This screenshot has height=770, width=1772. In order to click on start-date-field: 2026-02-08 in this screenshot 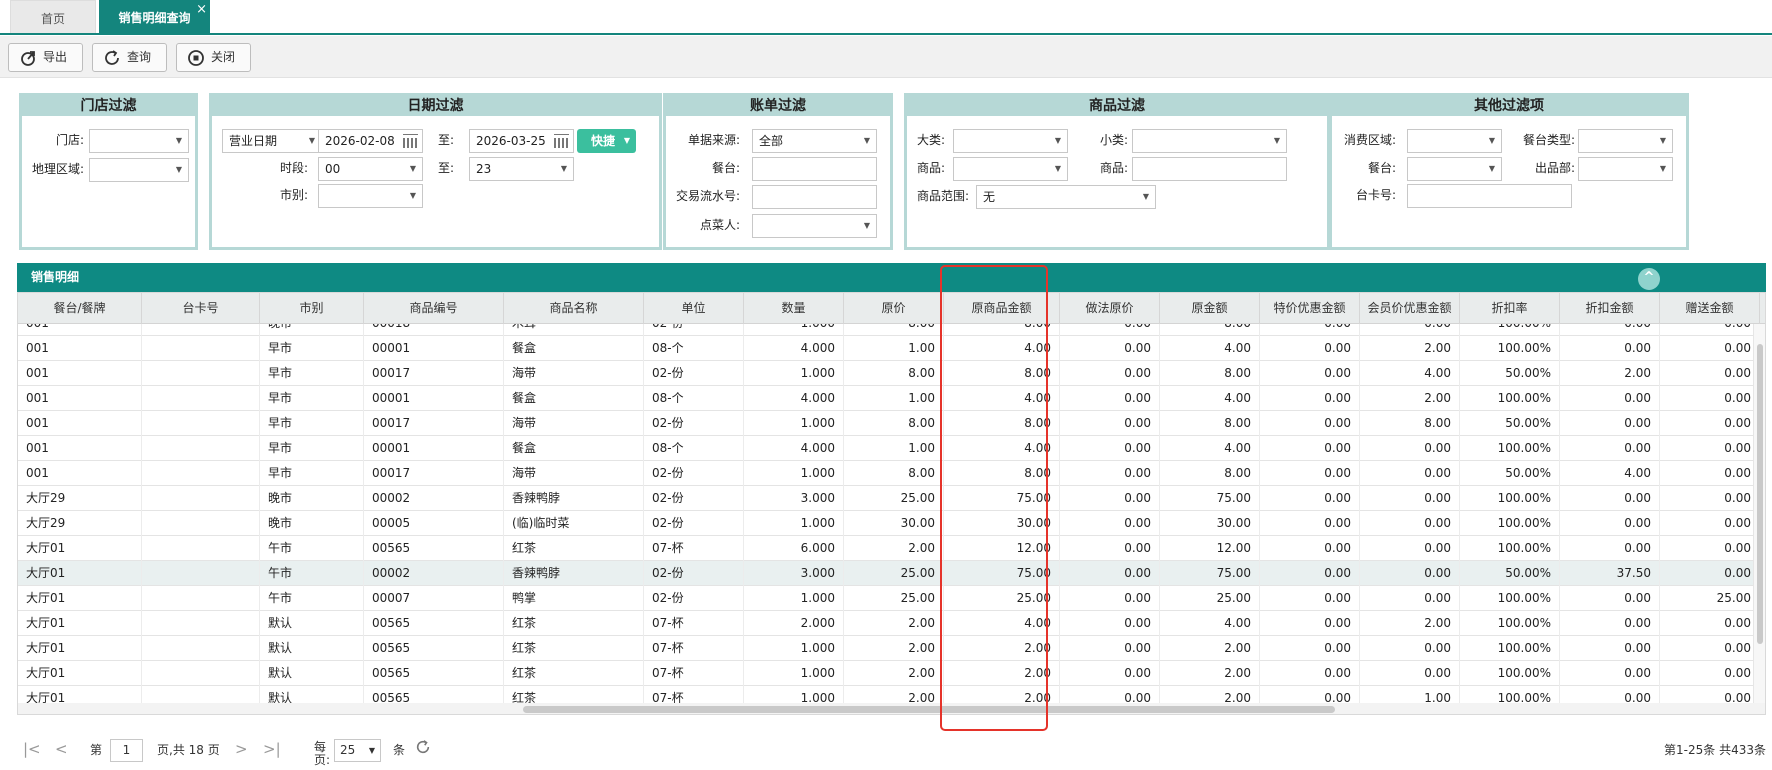, I will do `click(370, 141)`.